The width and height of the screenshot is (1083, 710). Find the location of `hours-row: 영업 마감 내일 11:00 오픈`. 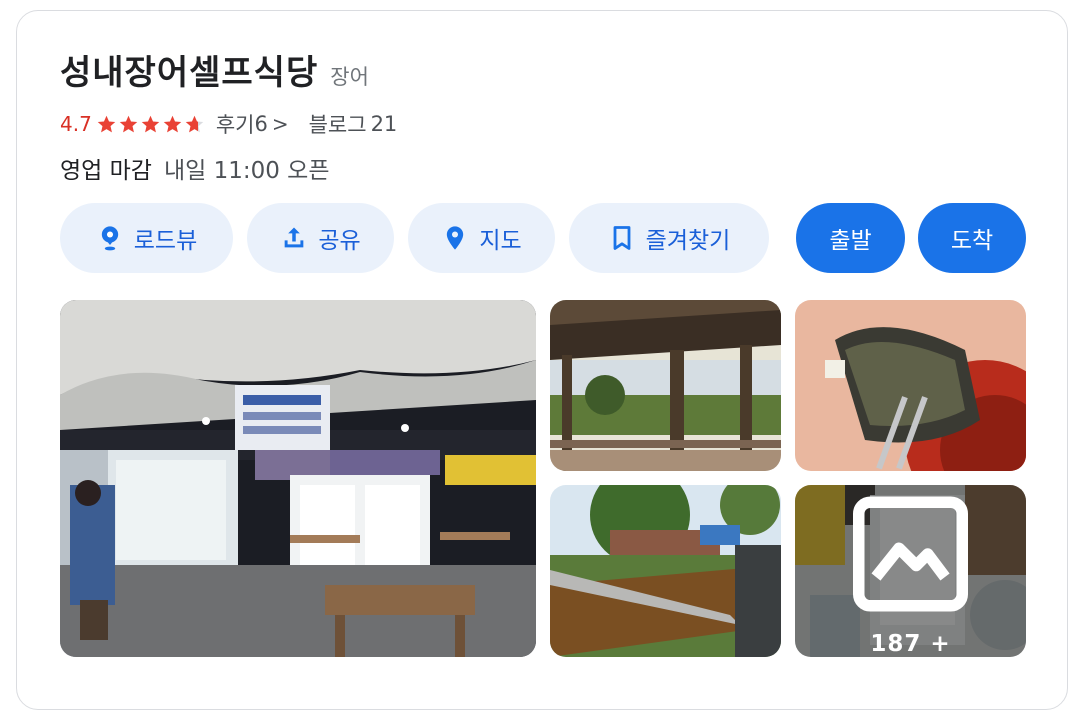

hours-row: 영업 마감 내일 11:00 오픈 is located at coordinates (195, 168).